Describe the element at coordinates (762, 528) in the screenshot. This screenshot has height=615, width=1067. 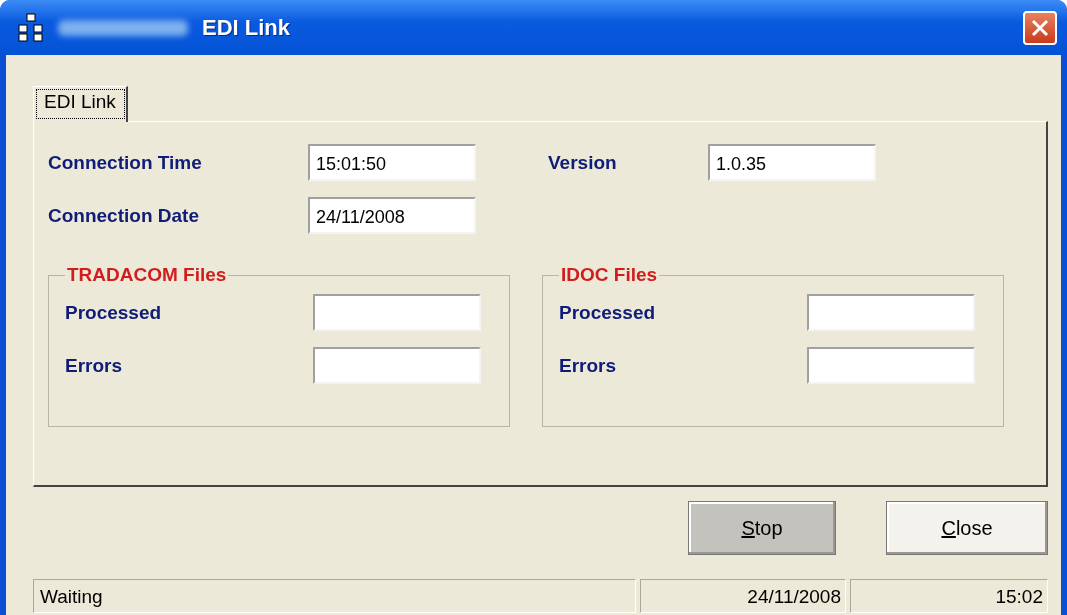
I see `dialog-button: Stop` at that location.